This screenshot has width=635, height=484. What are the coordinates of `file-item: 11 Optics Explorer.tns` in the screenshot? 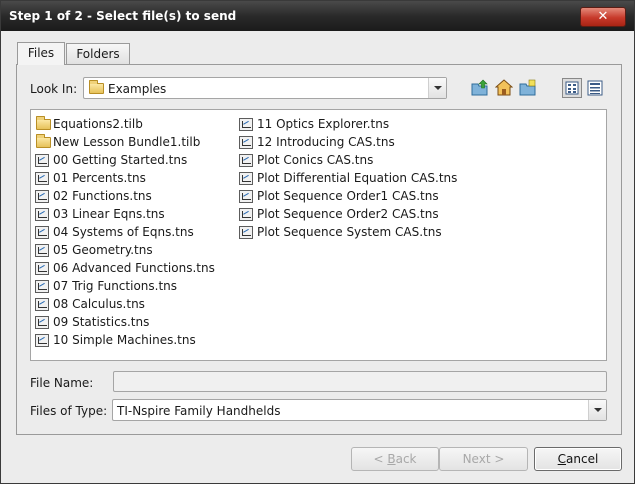 It's located at (347, 124).